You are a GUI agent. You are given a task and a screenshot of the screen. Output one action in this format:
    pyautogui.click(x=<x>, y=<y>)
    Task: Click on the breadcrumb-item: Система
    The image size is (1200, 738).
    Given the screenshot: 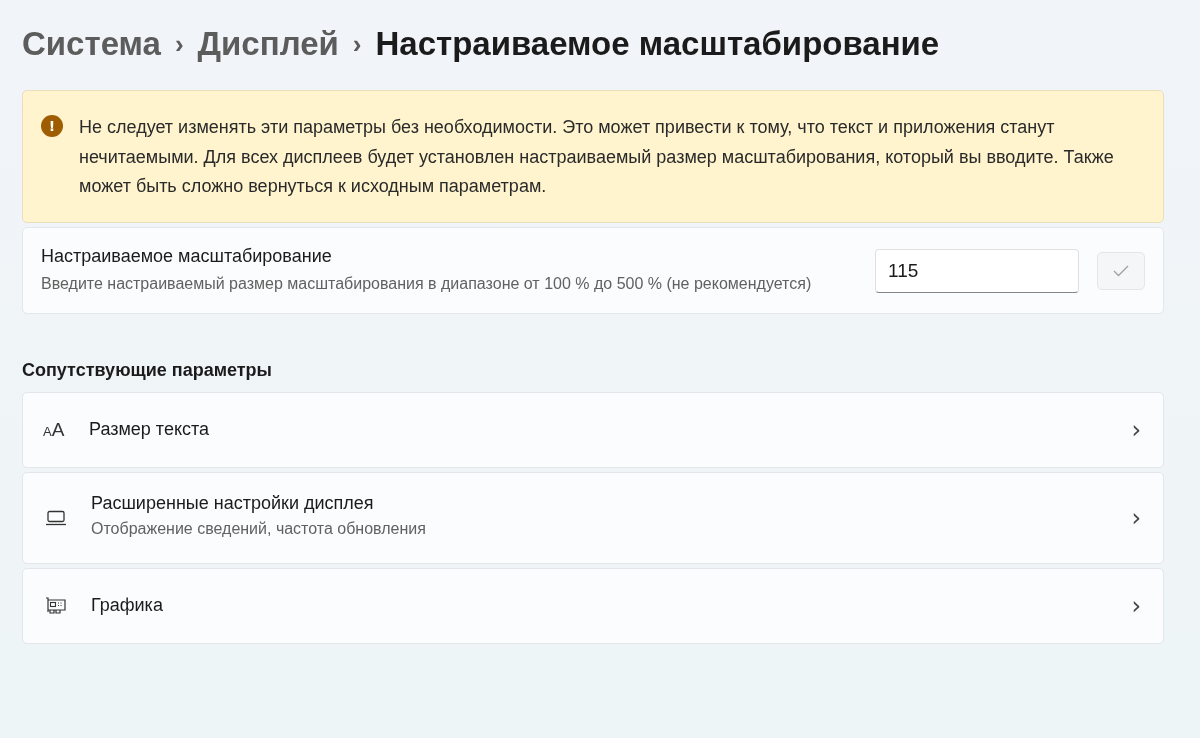 What is the action you would take?
    pyautogui.click(x=91, y=44)
    